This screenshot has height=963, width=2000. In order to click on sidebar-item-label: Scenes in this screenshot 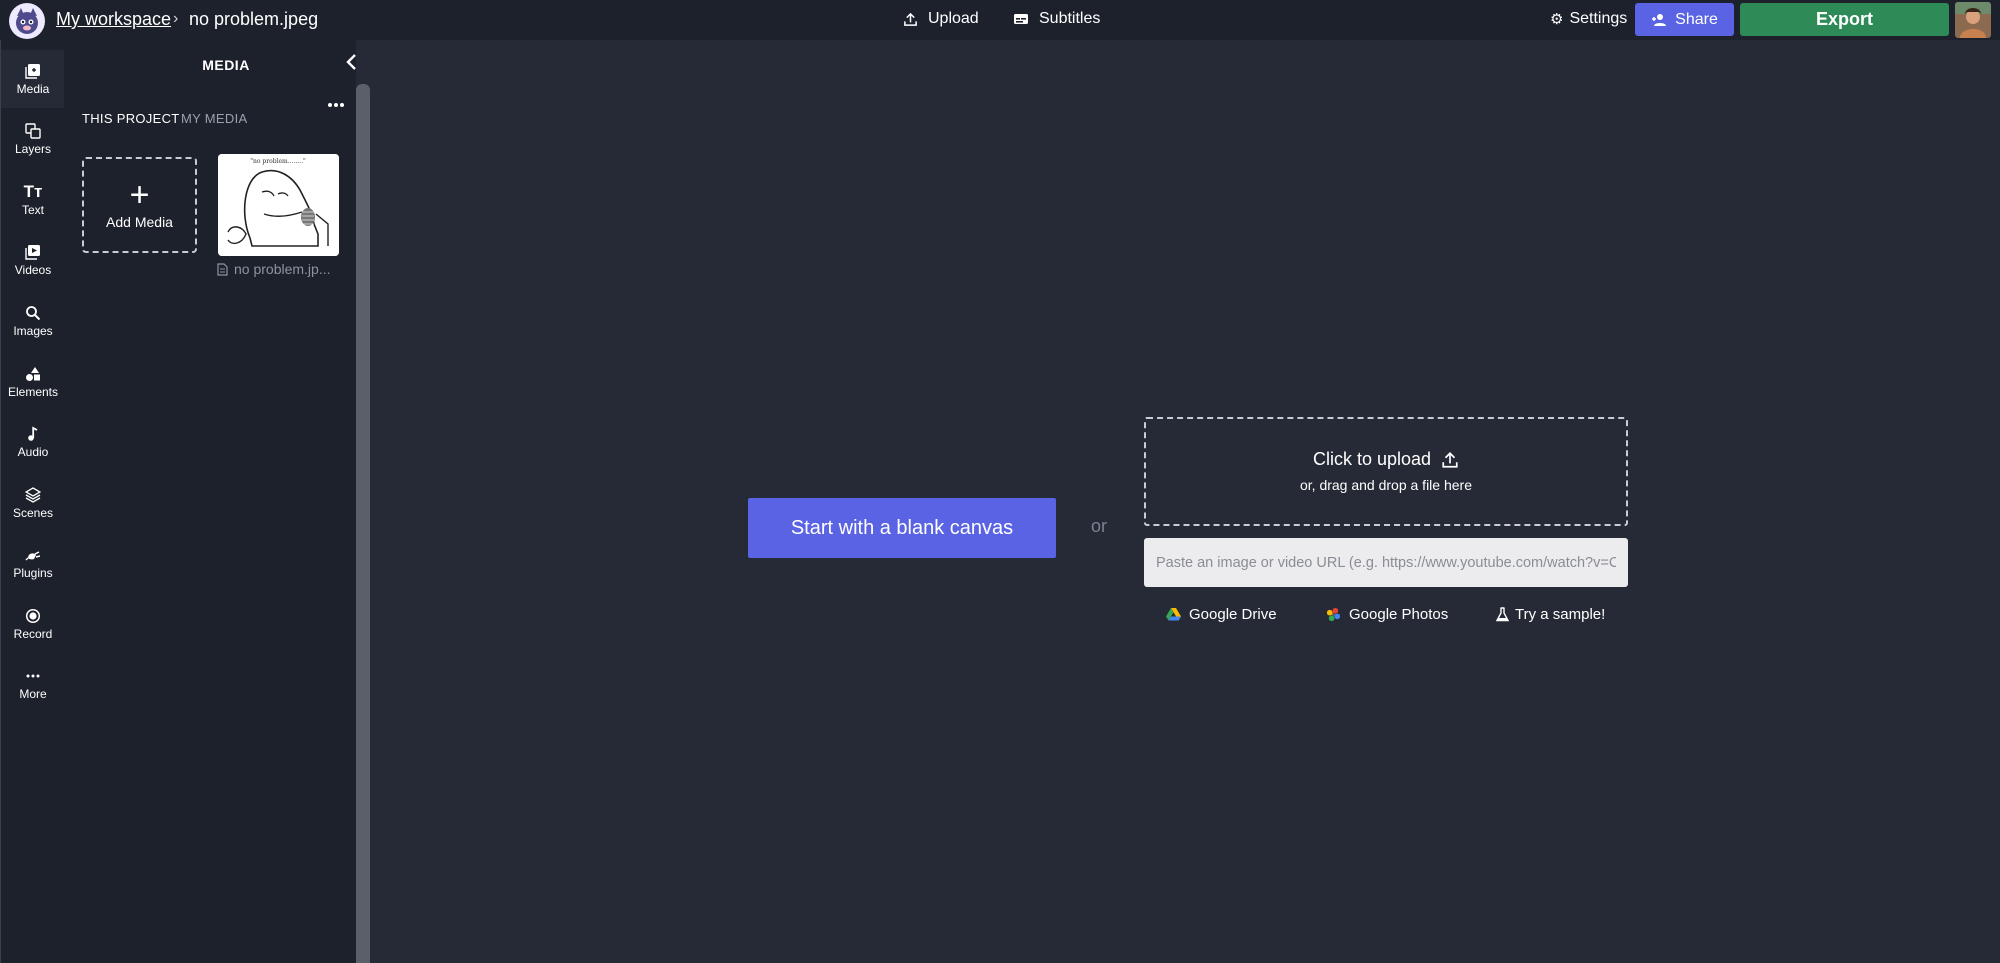, I will do `click(33, 512)`.